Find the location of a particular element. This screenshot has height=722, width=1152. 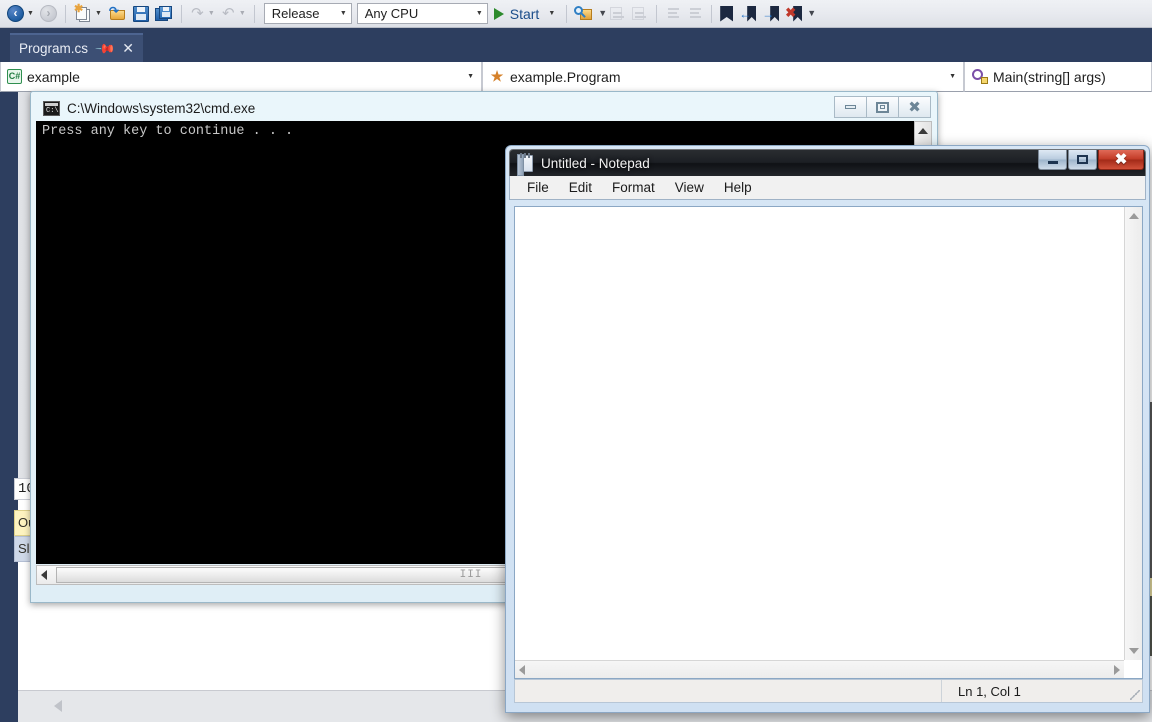

start-debug-button: Start ▼ is located at coordinates (525, 14).